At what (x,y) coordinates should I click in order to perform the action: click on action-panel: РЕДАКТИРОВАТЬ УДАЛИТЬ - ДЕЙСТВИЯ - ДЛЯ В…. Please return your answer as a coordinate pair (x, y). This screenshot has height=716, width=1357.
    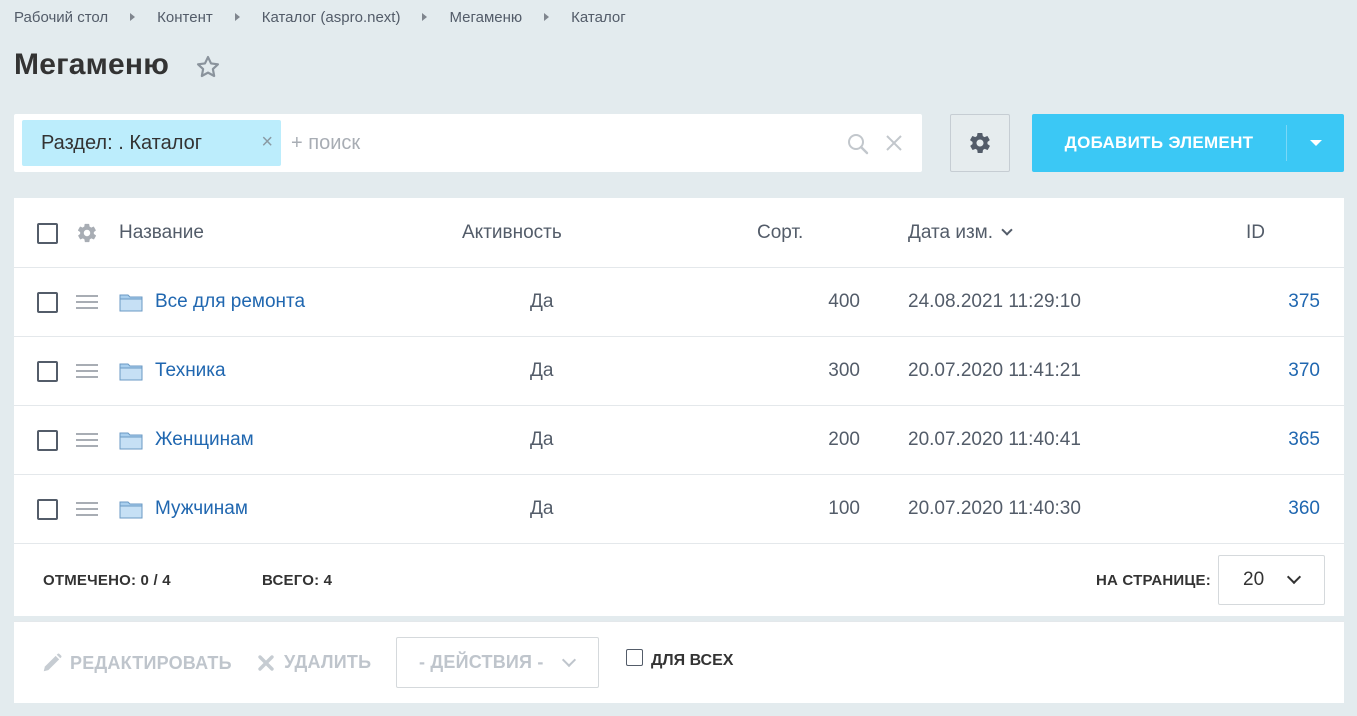
    Looking at the image, I should click on (679, 662).